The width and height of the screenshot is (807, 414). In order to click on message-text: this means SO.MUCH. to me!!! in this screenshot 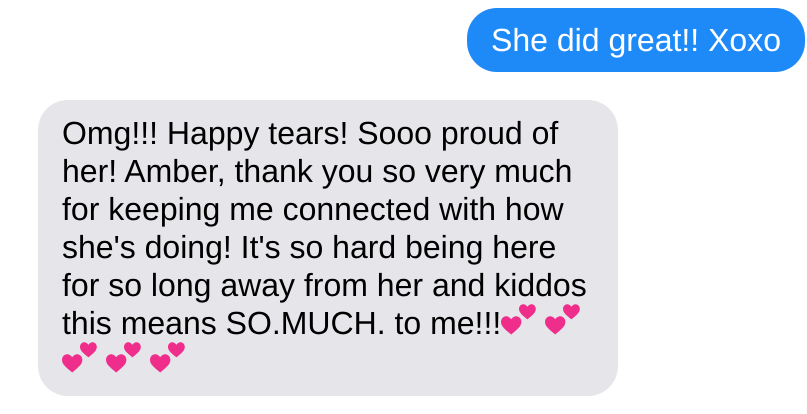, I will do `click(282, 323)`.